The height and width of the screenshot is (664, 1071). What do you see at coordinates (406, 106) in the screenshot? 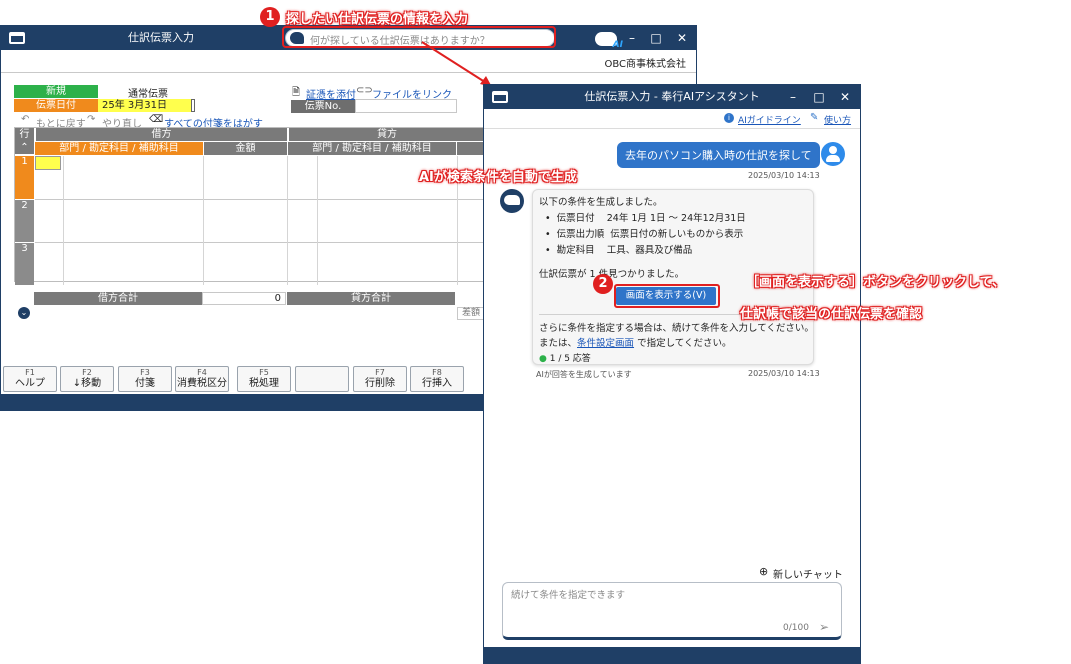
I see `voucher-no-field` at bounding box center [406, 106].